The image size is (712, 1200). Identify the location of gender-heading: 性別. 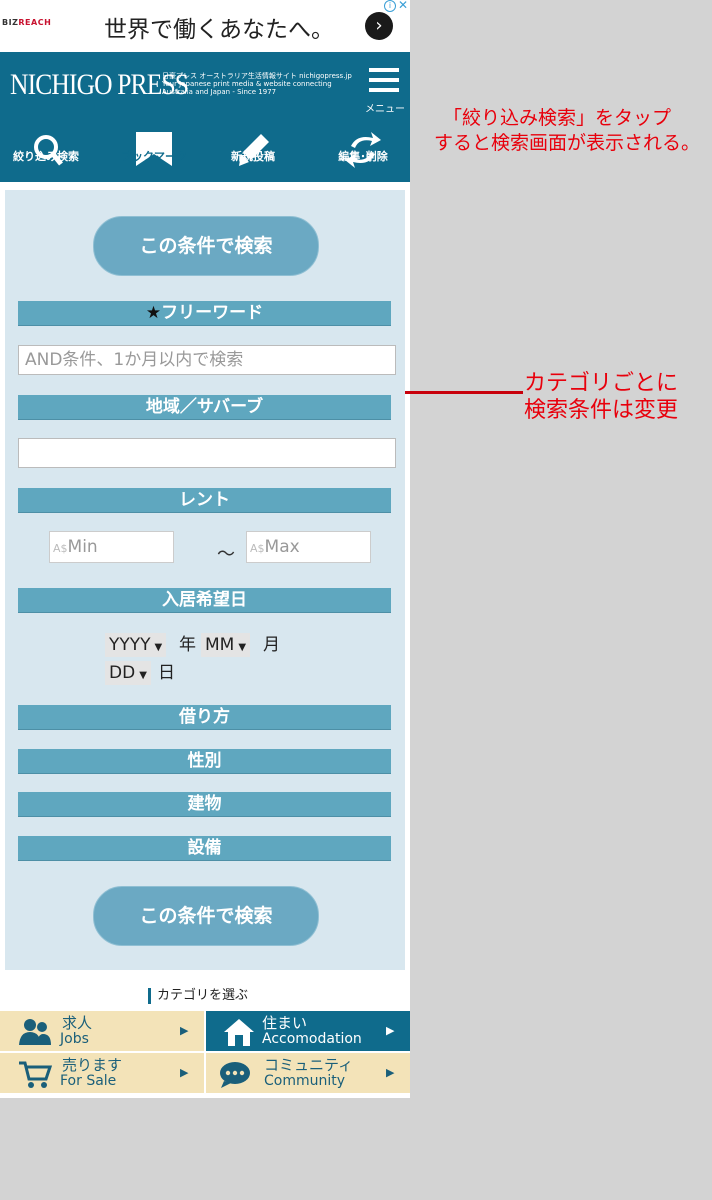
(204, 761).